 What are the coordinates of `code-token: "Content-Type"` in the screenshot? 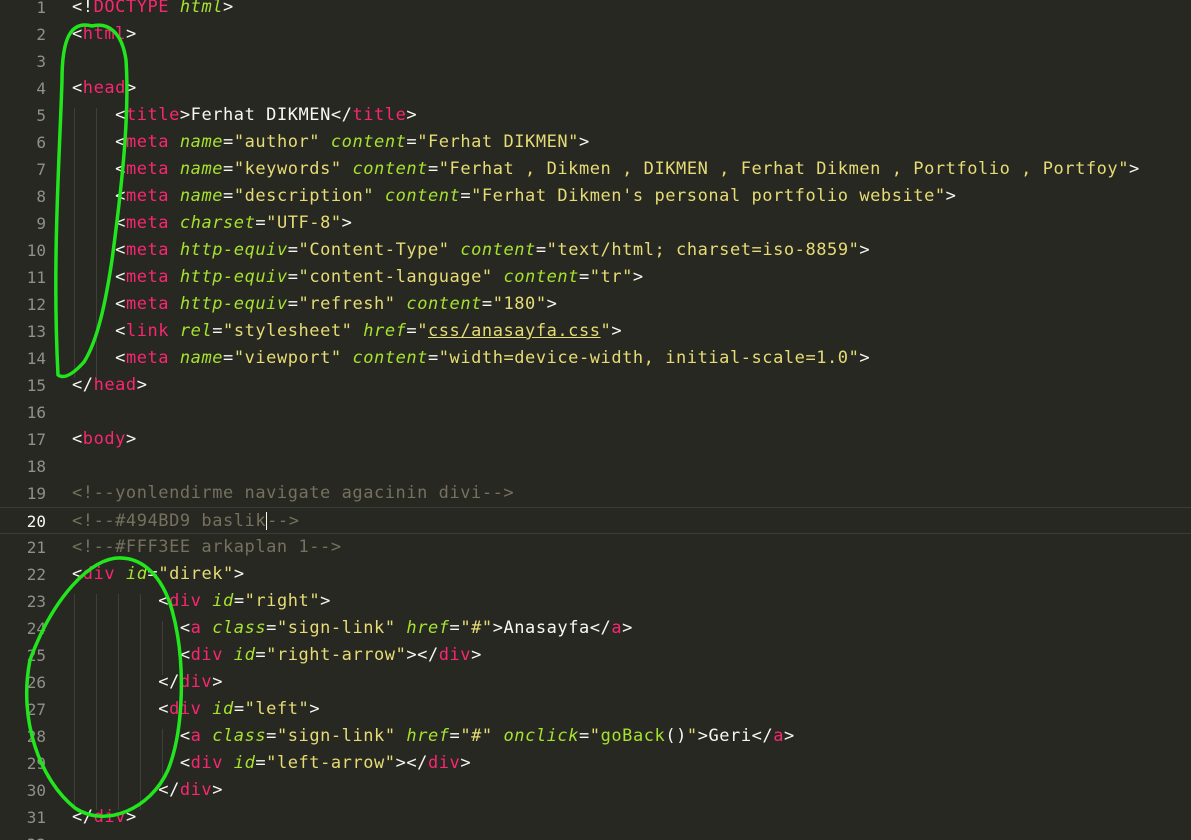 It's located at (374, 250).